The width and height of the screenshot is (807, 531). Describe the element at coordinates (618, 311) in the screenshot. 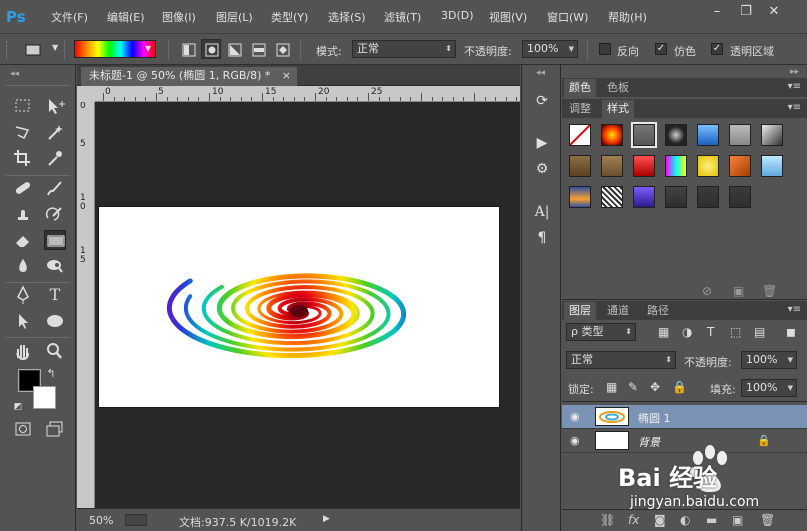

I see `tab-channels: 通道` at that location.